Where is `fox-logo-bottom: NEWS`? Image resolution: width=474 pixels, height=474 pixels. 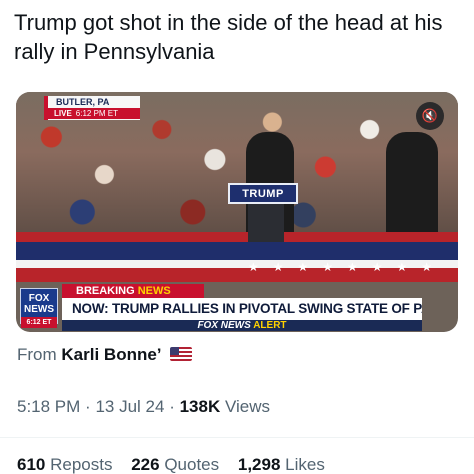
fox-logo-bottom: NEWS is located at coordinates (39, 309).